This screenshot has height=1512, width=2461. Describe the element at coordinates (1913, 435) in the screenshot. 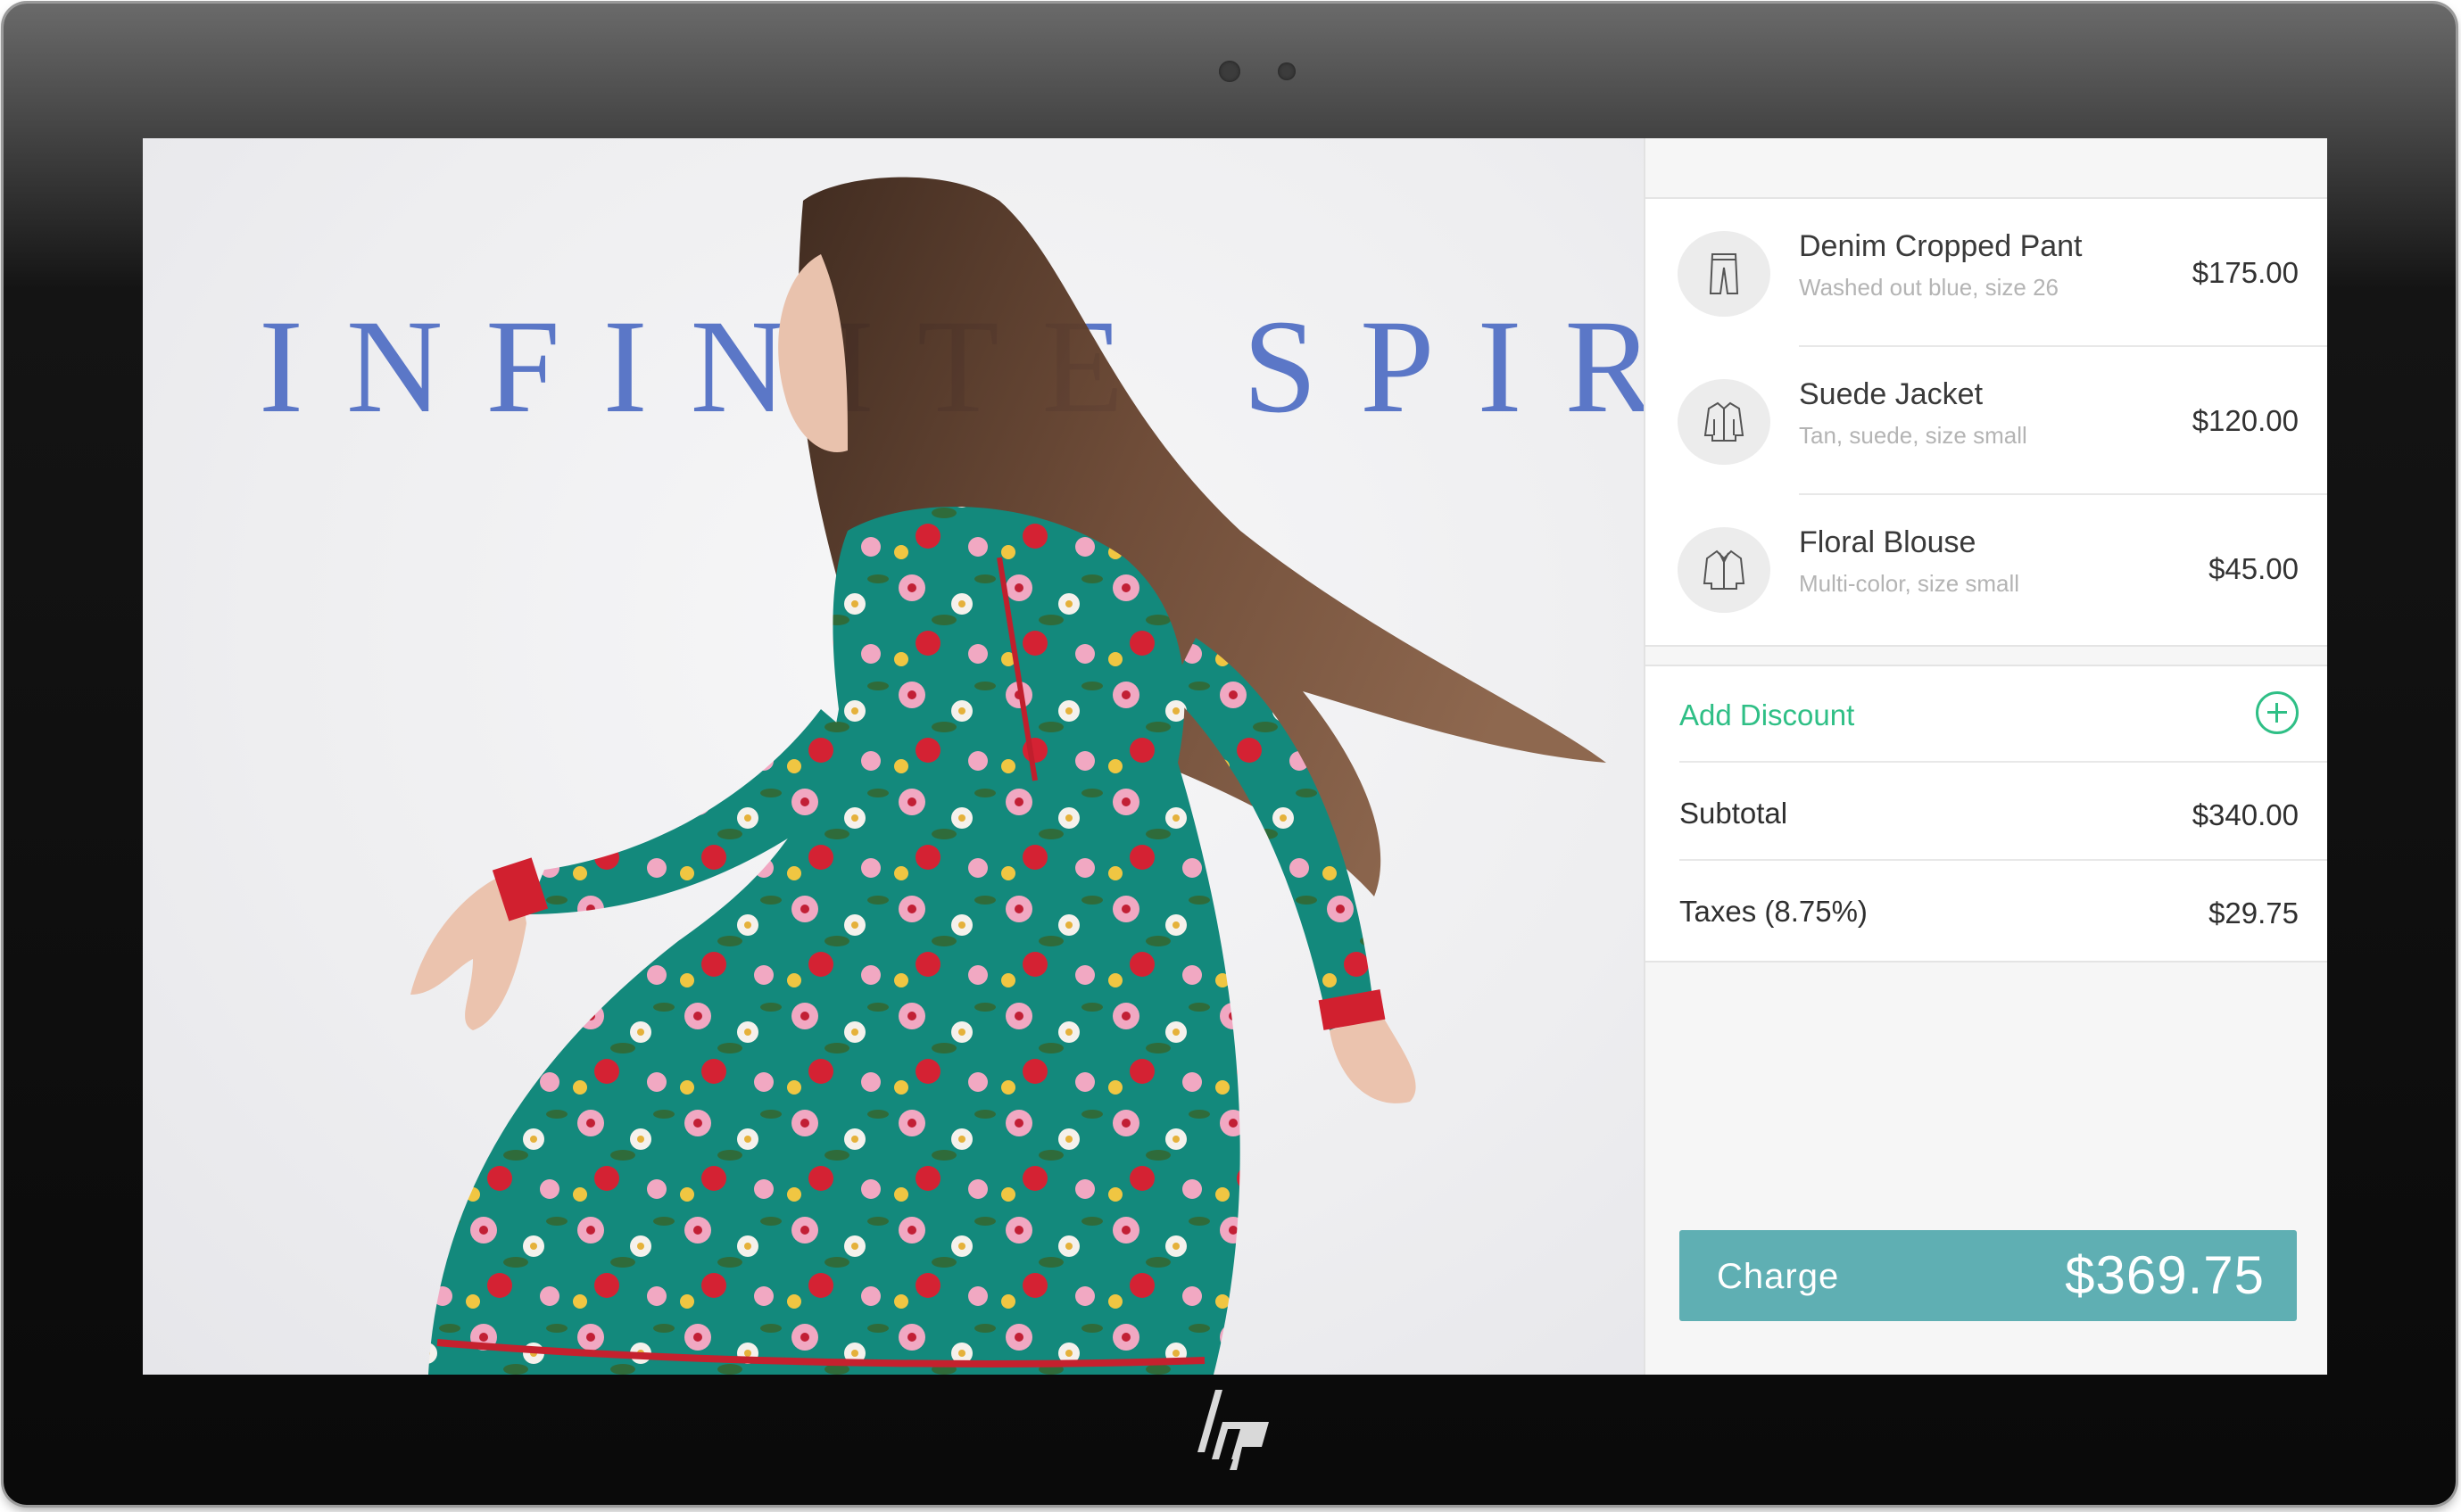

I see `item-description: Tan, suede, size small` at that location.